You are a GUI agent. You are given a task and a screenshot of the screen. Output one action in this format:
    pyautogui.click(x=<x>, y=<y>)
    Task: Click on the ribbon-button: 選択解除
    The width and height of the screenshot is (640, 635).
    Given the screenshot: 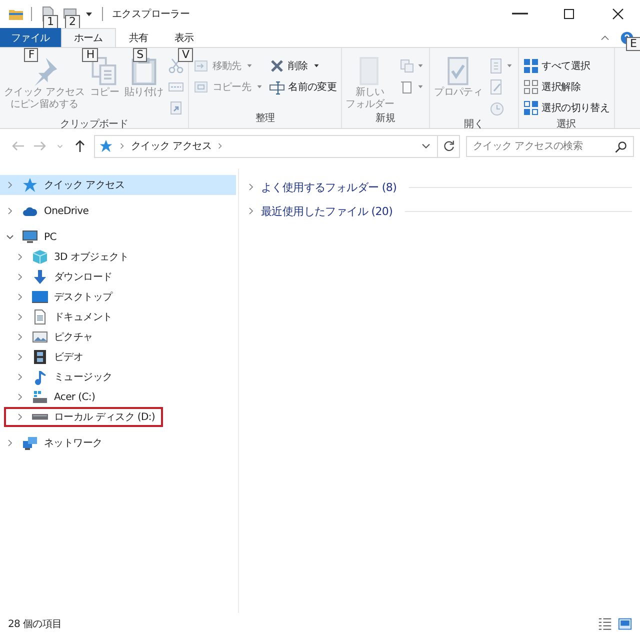 What is the action you would take?
    pyautogui.click(x=566, y=86)
    